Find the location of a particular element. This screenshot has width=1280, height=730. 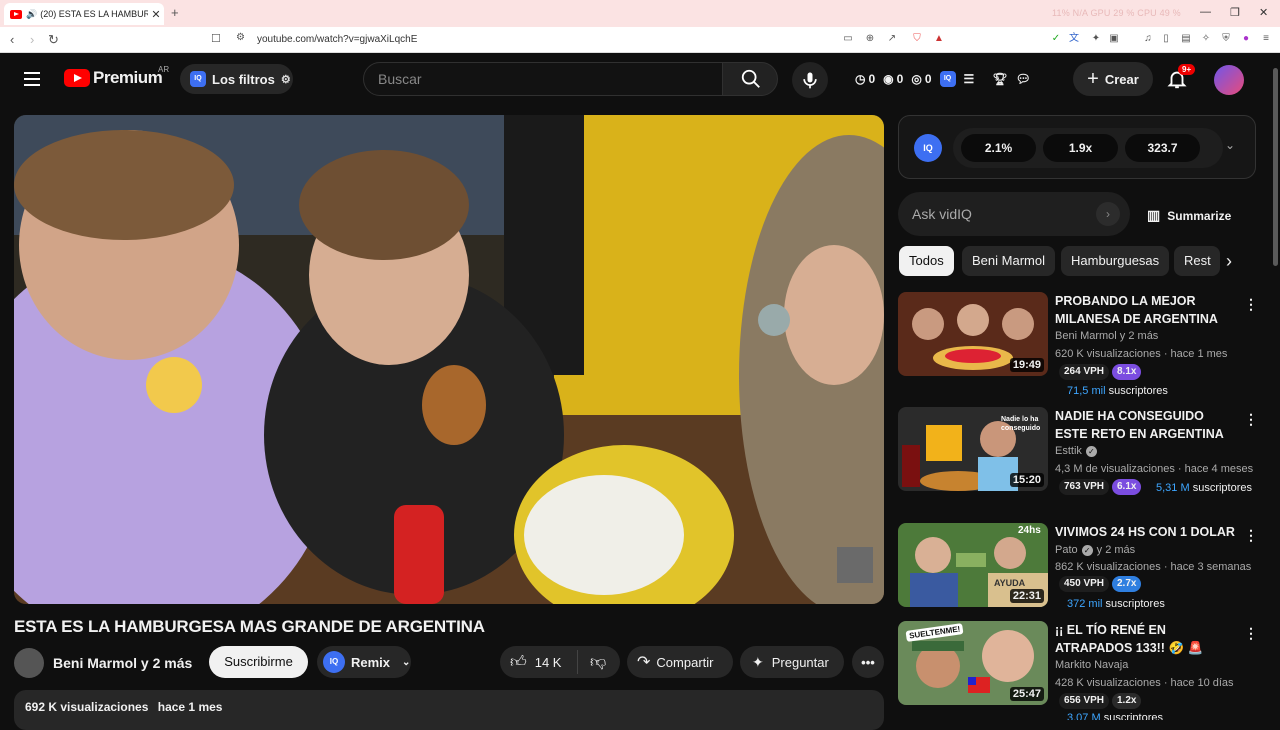

channel-name: Pato ✓ y 2 más is located at coordinates (1095, 550).